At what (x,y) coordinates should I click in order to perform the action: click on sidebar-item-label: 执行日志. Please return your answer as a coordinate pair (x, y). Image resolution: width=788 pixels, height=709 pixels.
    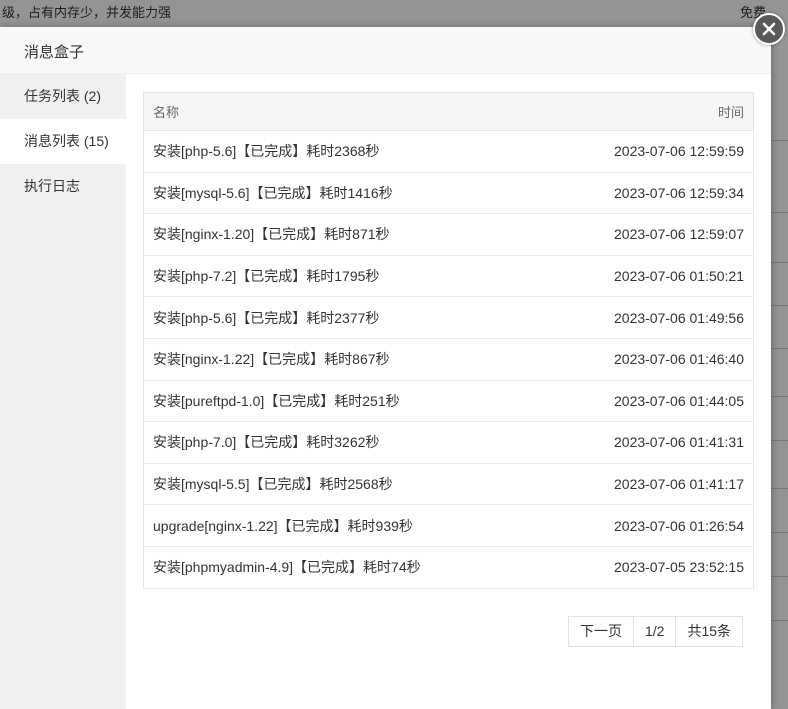
    Looking at the image, I should click on (52, 186).